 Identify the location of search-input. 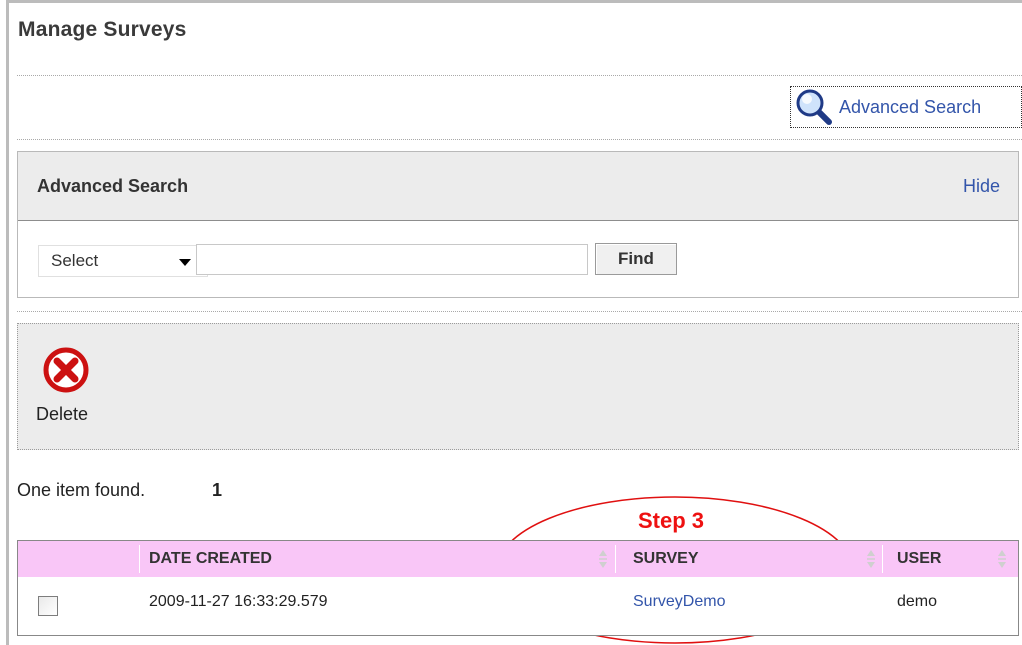
(392, 259).